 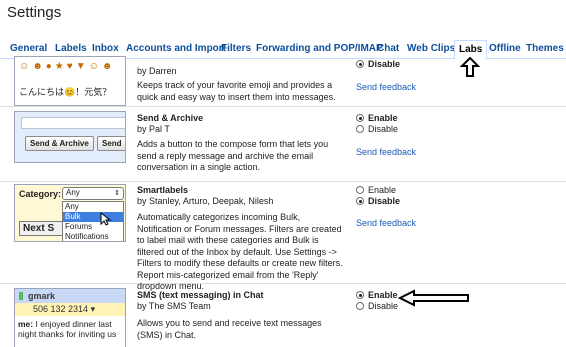 What do you see at coordinates (431, 48) in the screenshot?
I see `tab-web-clips: Web Clips` at bounding box center [431, 48].